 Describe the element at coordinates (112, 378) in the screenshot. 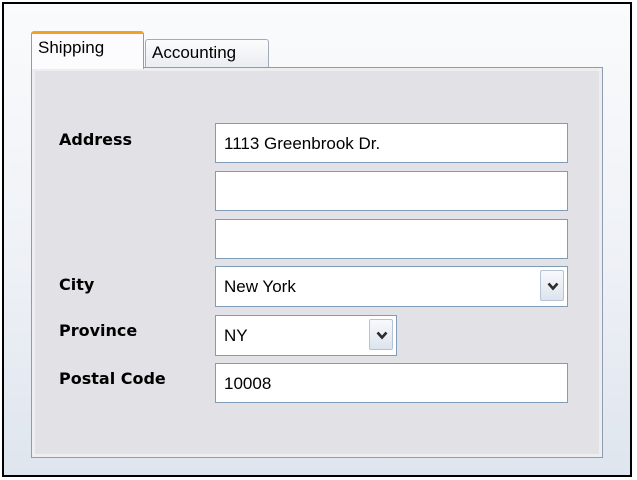

I see `postal-code-label: Postal Code` at that location.